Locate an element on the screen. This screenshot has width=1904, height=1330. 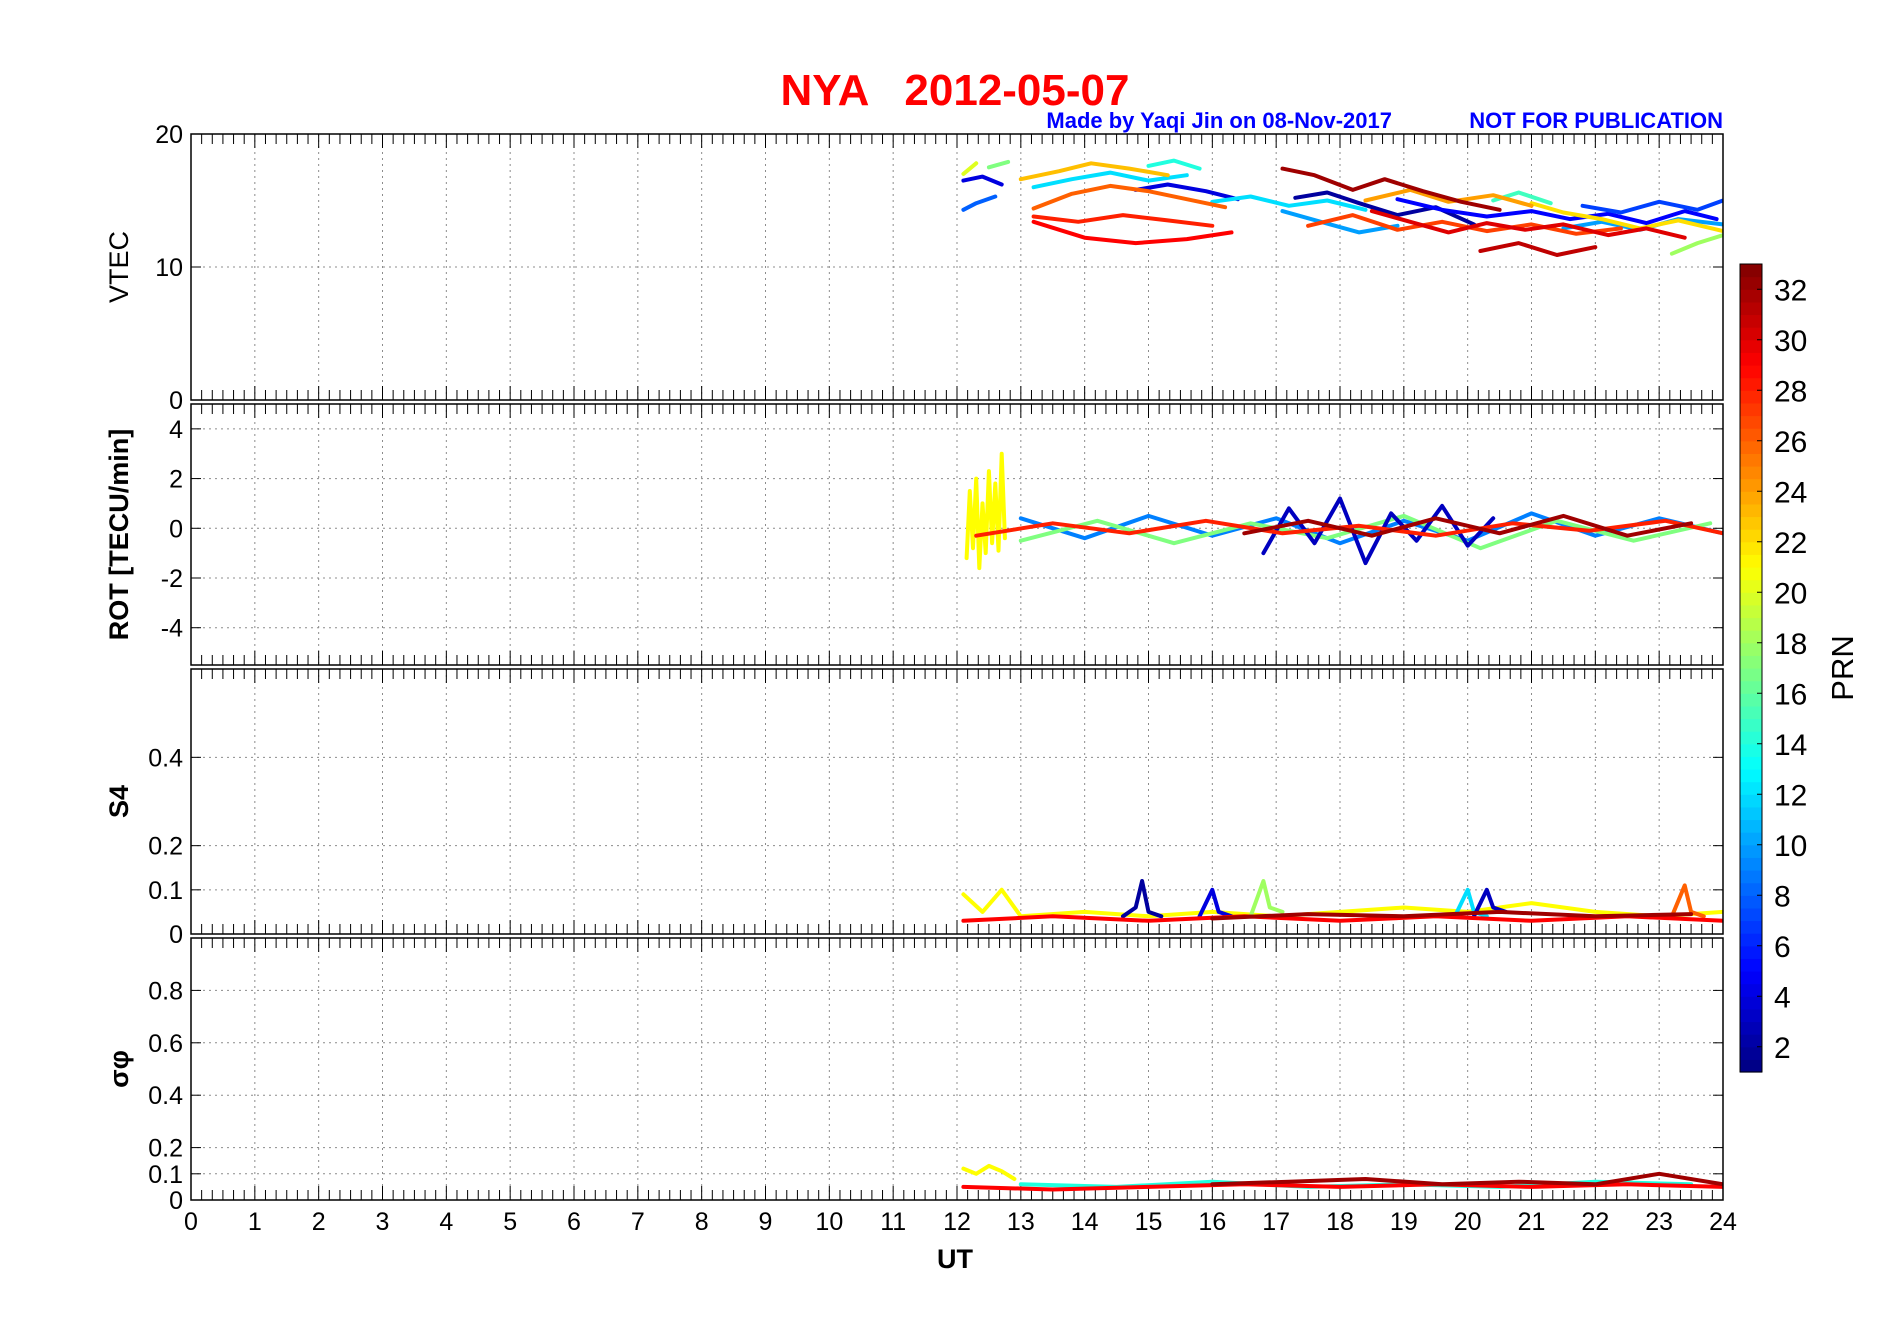
colorbar-tick-label: 32 is located at coordinates (1790, 290).